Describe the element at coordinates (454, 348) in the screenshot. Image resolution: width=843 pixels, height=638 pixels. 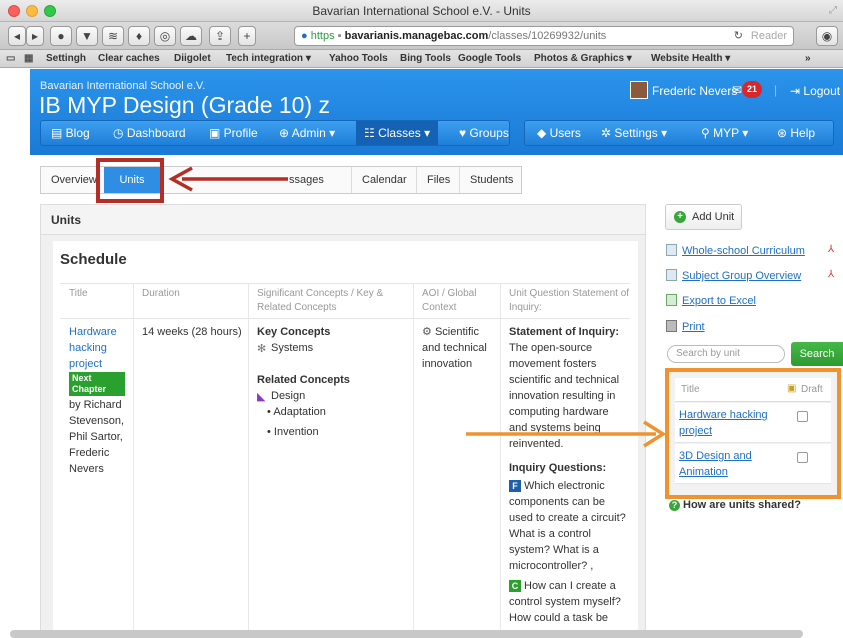
I see `aoi-text: Scientific and technical innovation` at that location.